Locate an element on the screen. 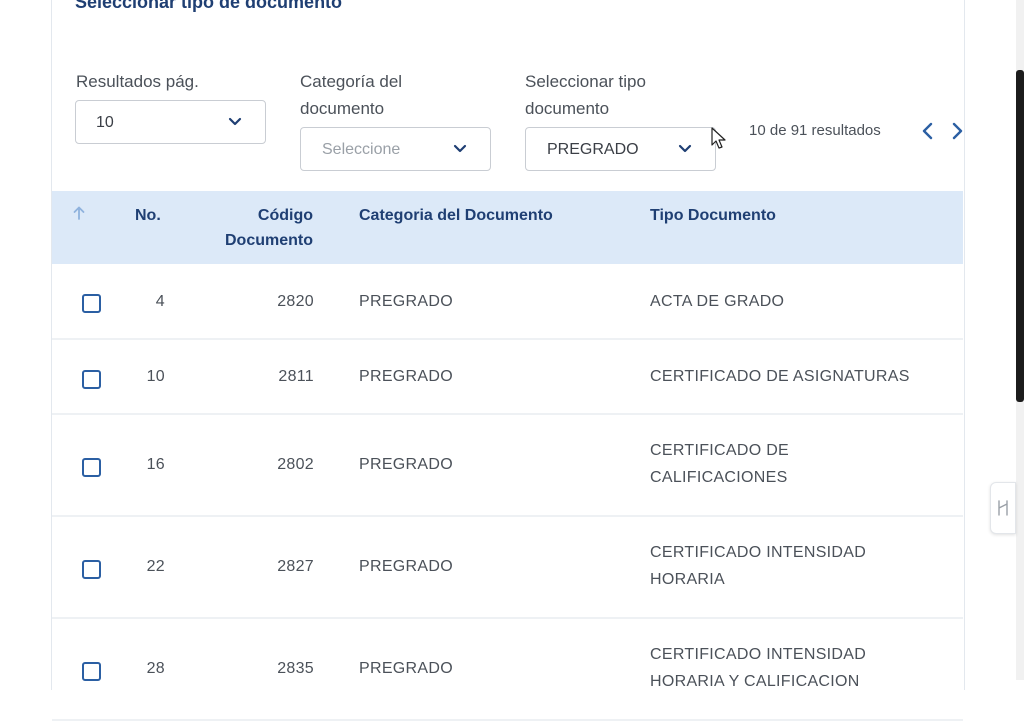 The height and width of the screenshot is (721, 1024). row-no: 10 is located at coordinates (155, 376).